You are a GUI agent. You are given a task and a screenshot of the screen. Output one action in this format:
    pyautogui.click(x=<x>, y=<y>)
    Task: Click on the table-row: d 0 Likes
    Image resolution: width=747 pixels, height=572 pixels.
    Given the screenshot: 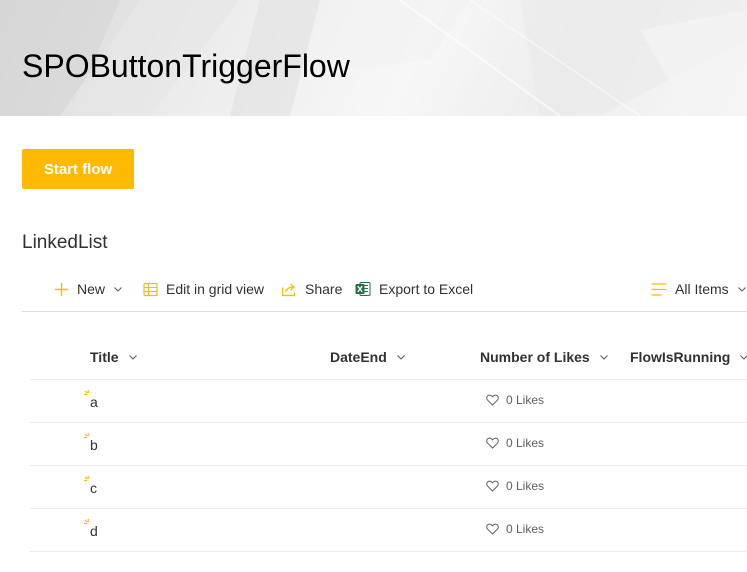 What is the action you would take?
    pyautogui.click(x=388, y=530)
    